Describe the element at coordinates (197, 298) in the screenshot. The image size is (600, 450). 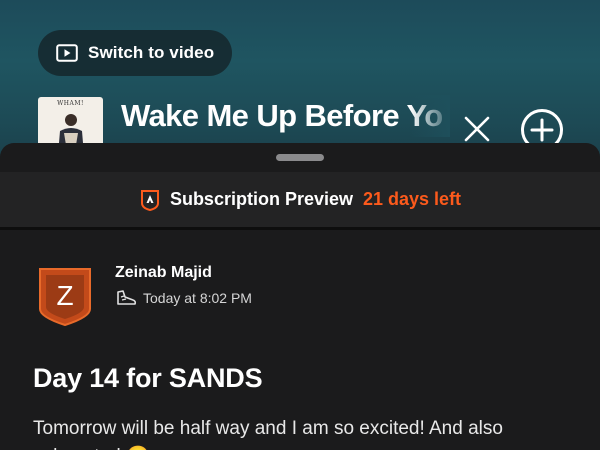
I see `activity-timestamp: Today at 8:02 PM` at that location.